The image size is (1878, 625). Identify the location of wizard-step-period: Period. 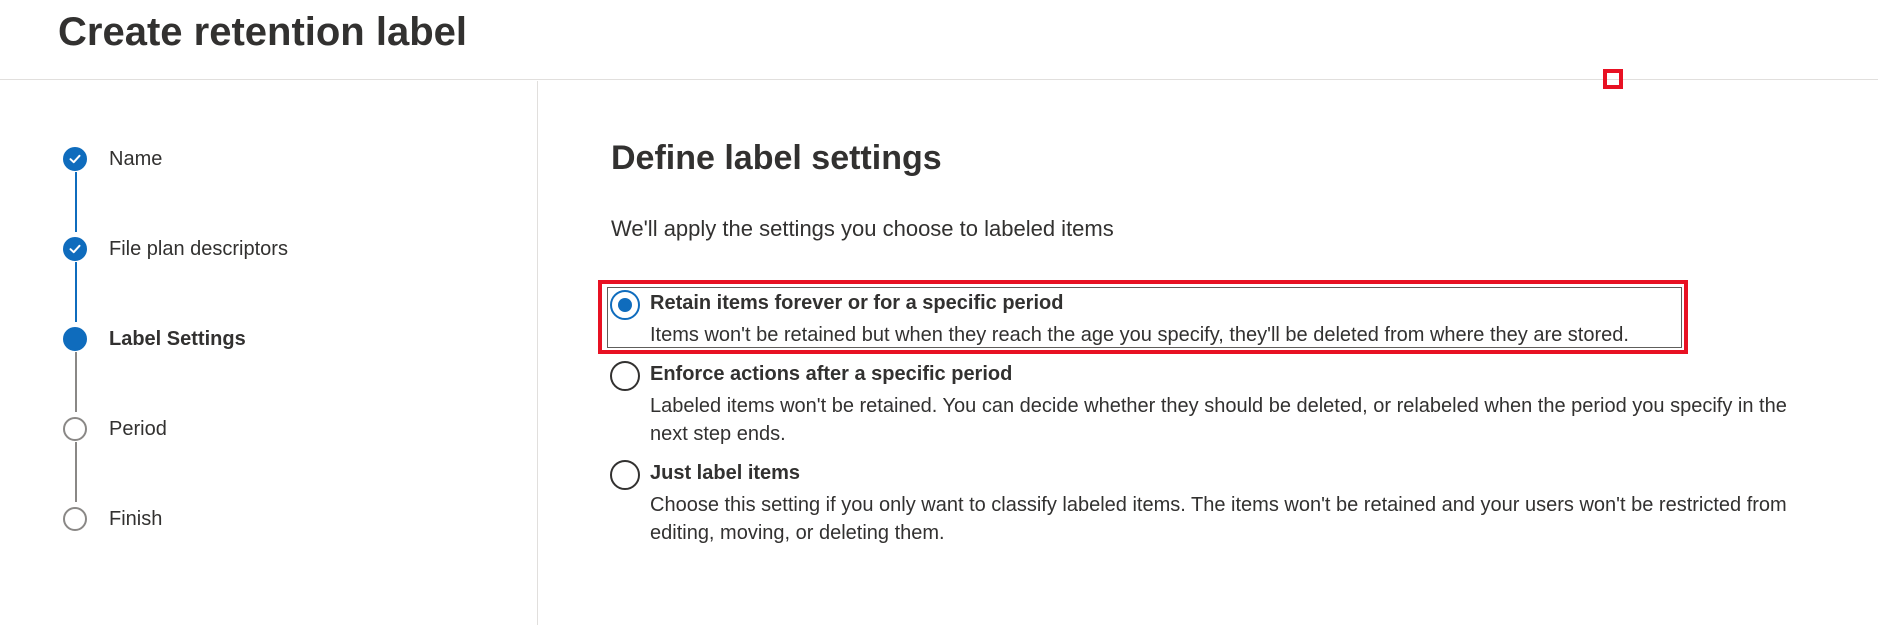
(115, 429).